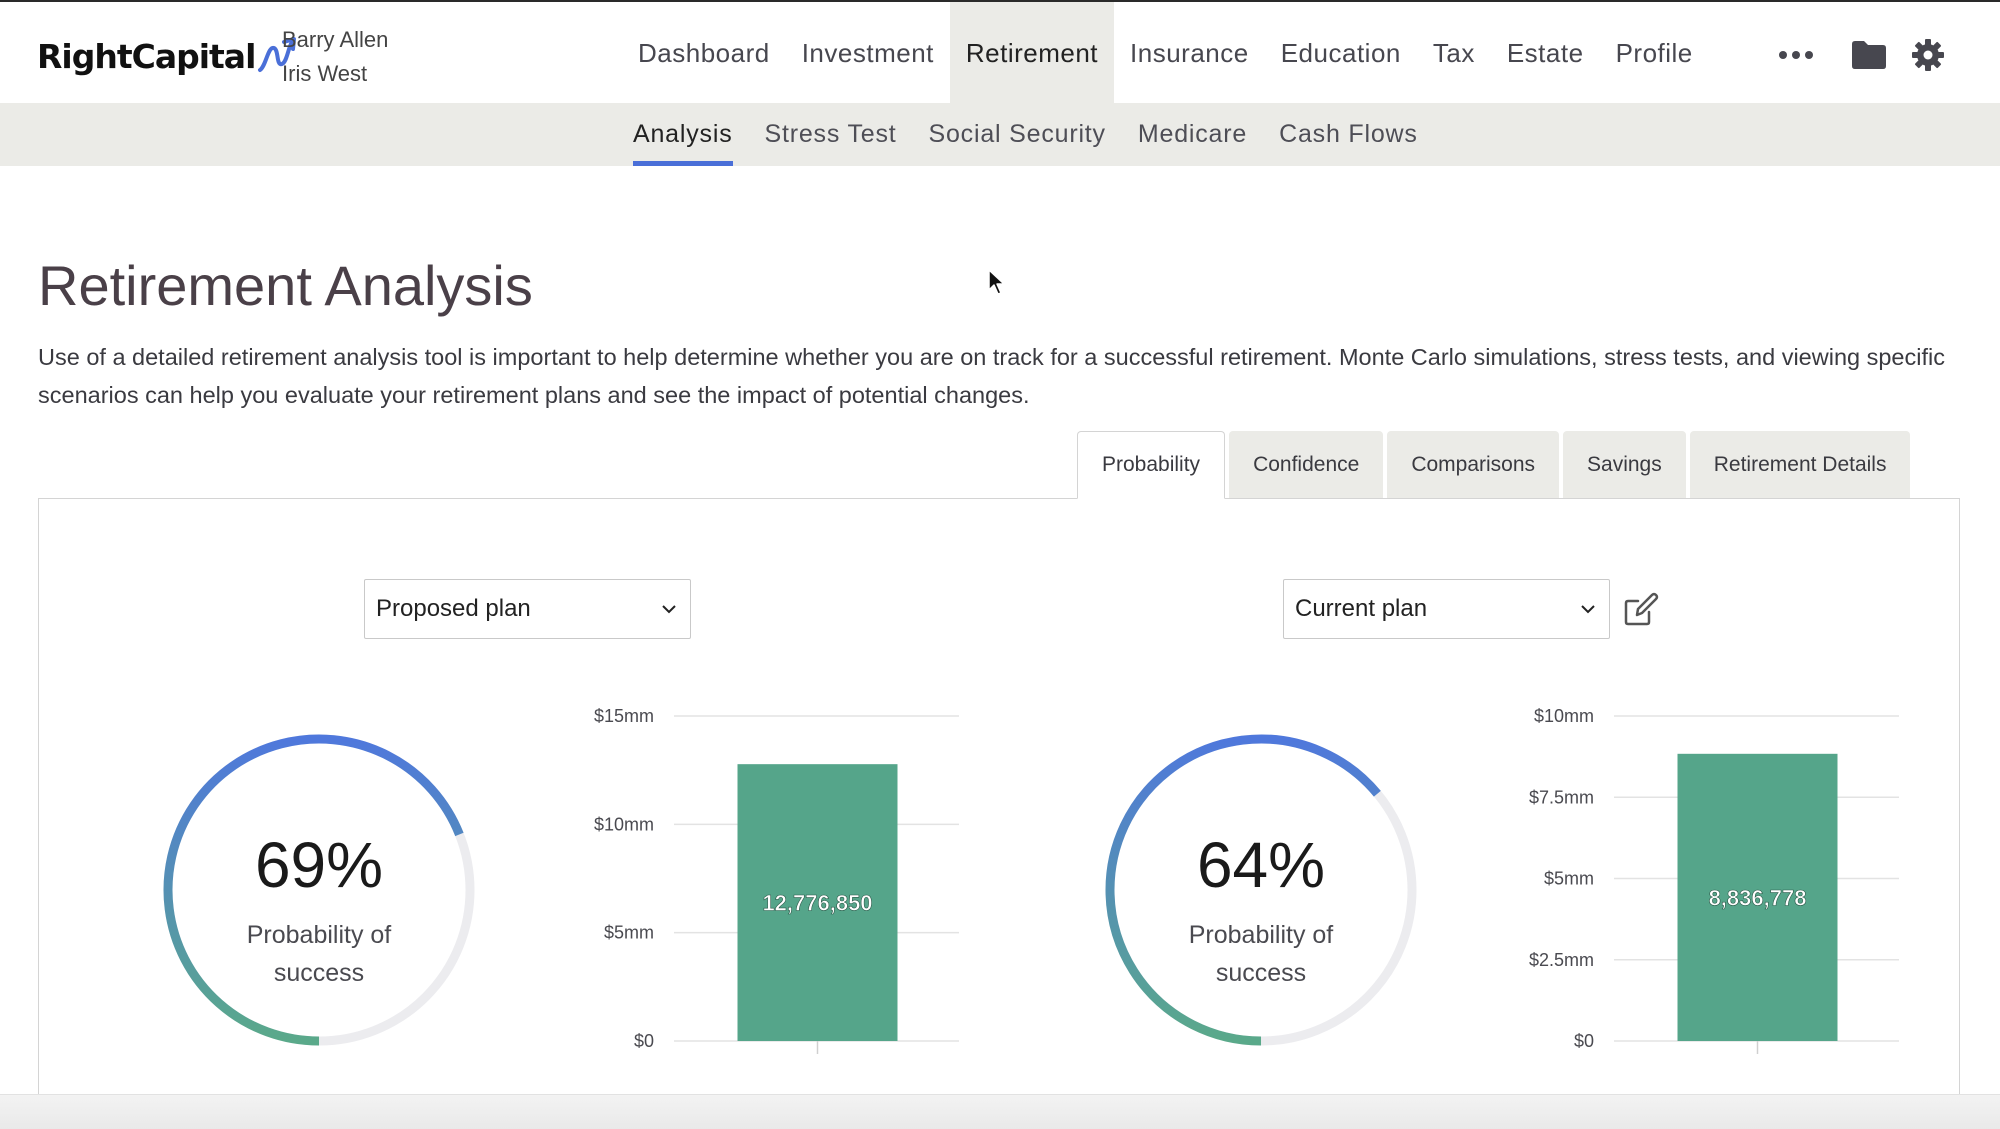  What do you see at coordinates (1189, 53) in the screenshot?
I see `nav-item-insurance: Insurance` at bounding box center [1189, 53].